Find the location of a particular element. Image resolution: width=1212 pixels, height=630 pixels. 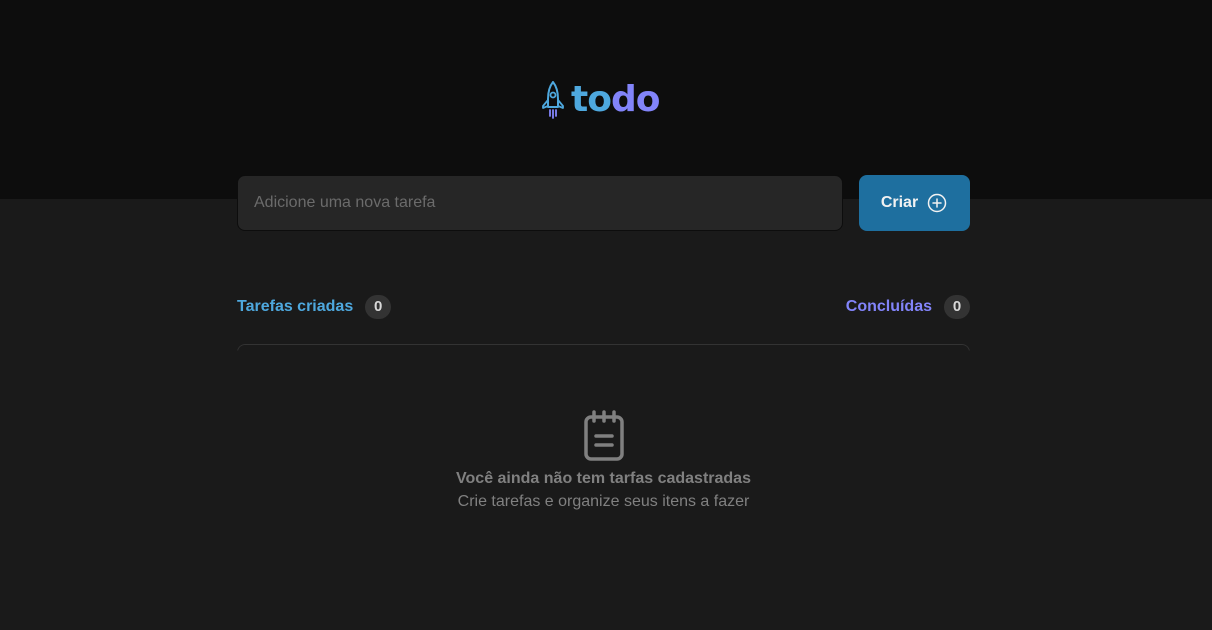

task-list-border is located at coordinates (603, 364).